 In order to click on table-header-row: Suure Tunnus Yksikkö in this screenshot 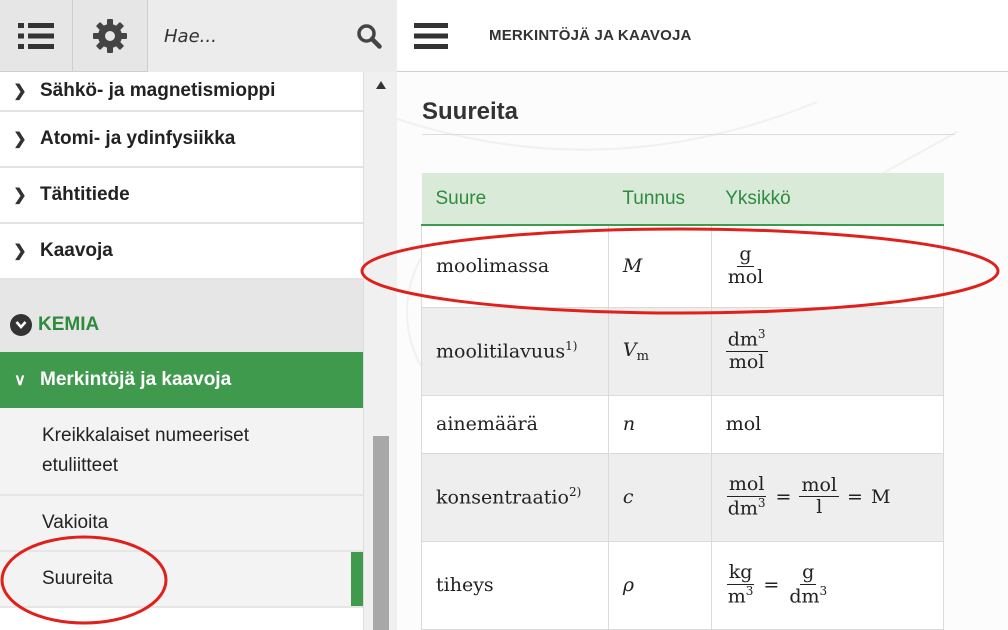, I will do `click(682, 199)`.